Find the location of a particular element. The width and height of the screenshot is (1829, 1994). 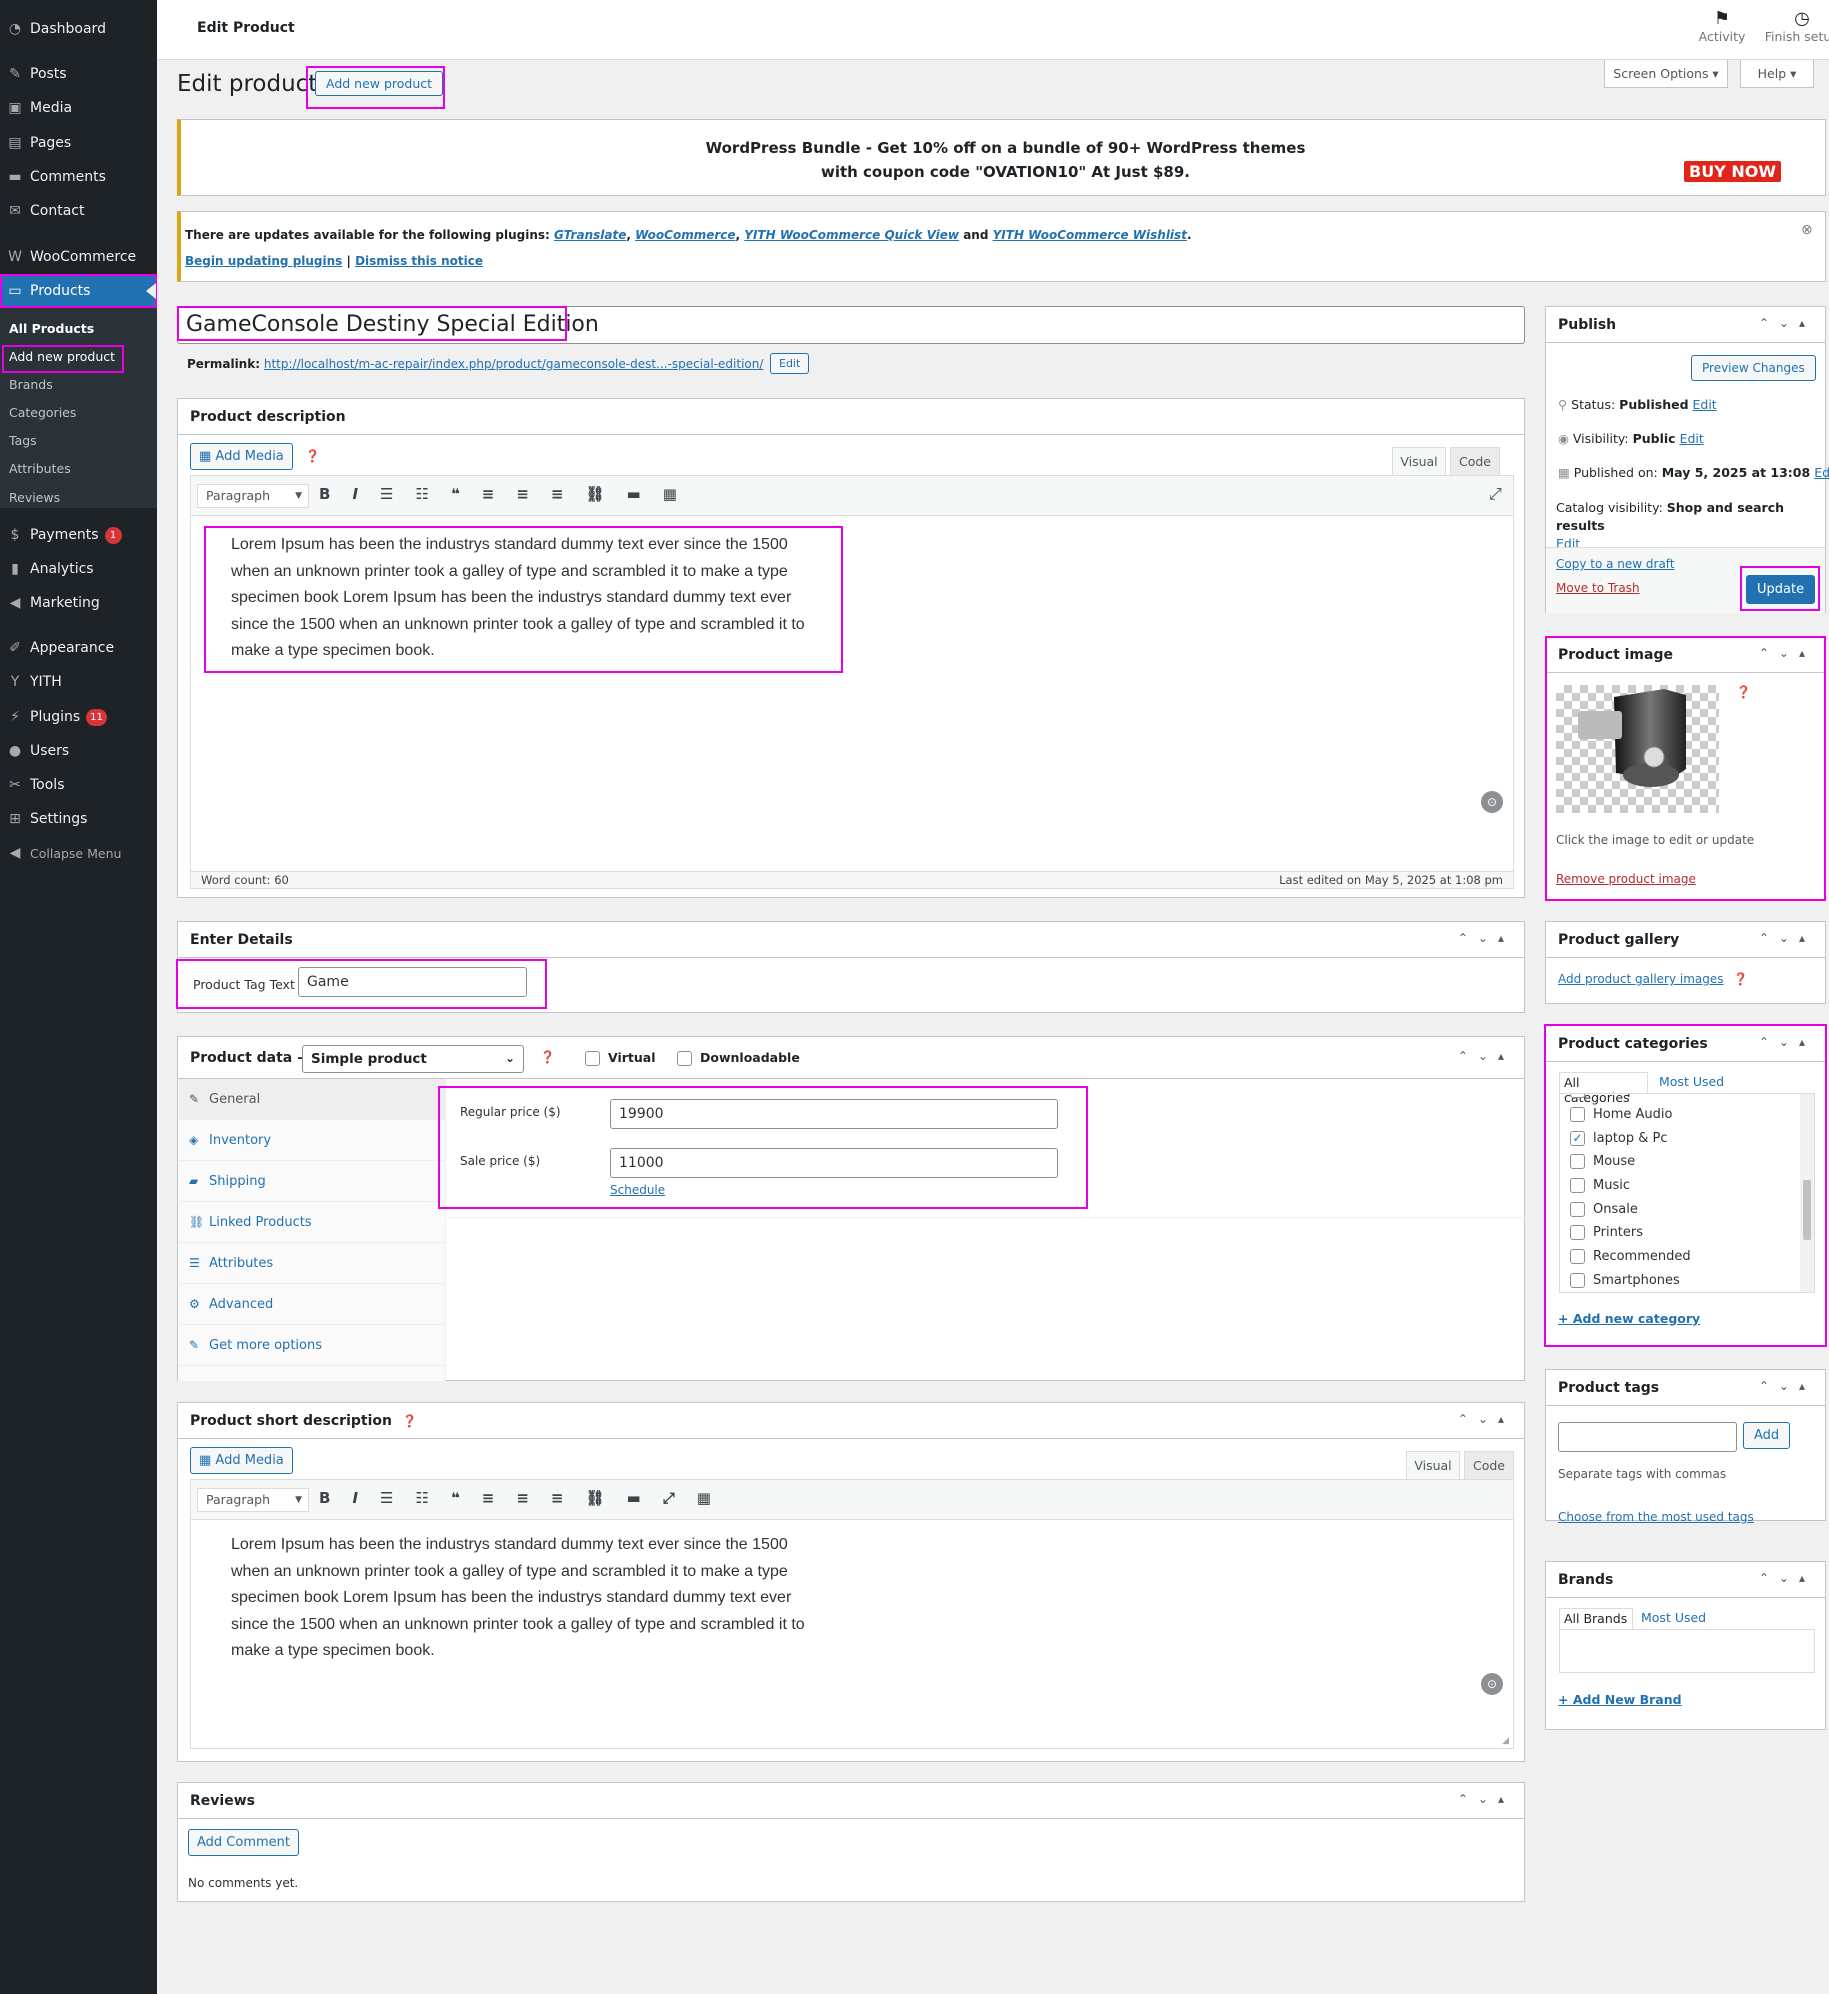

tab-all-categories: All categories is located at coordinates (1603, 1088).